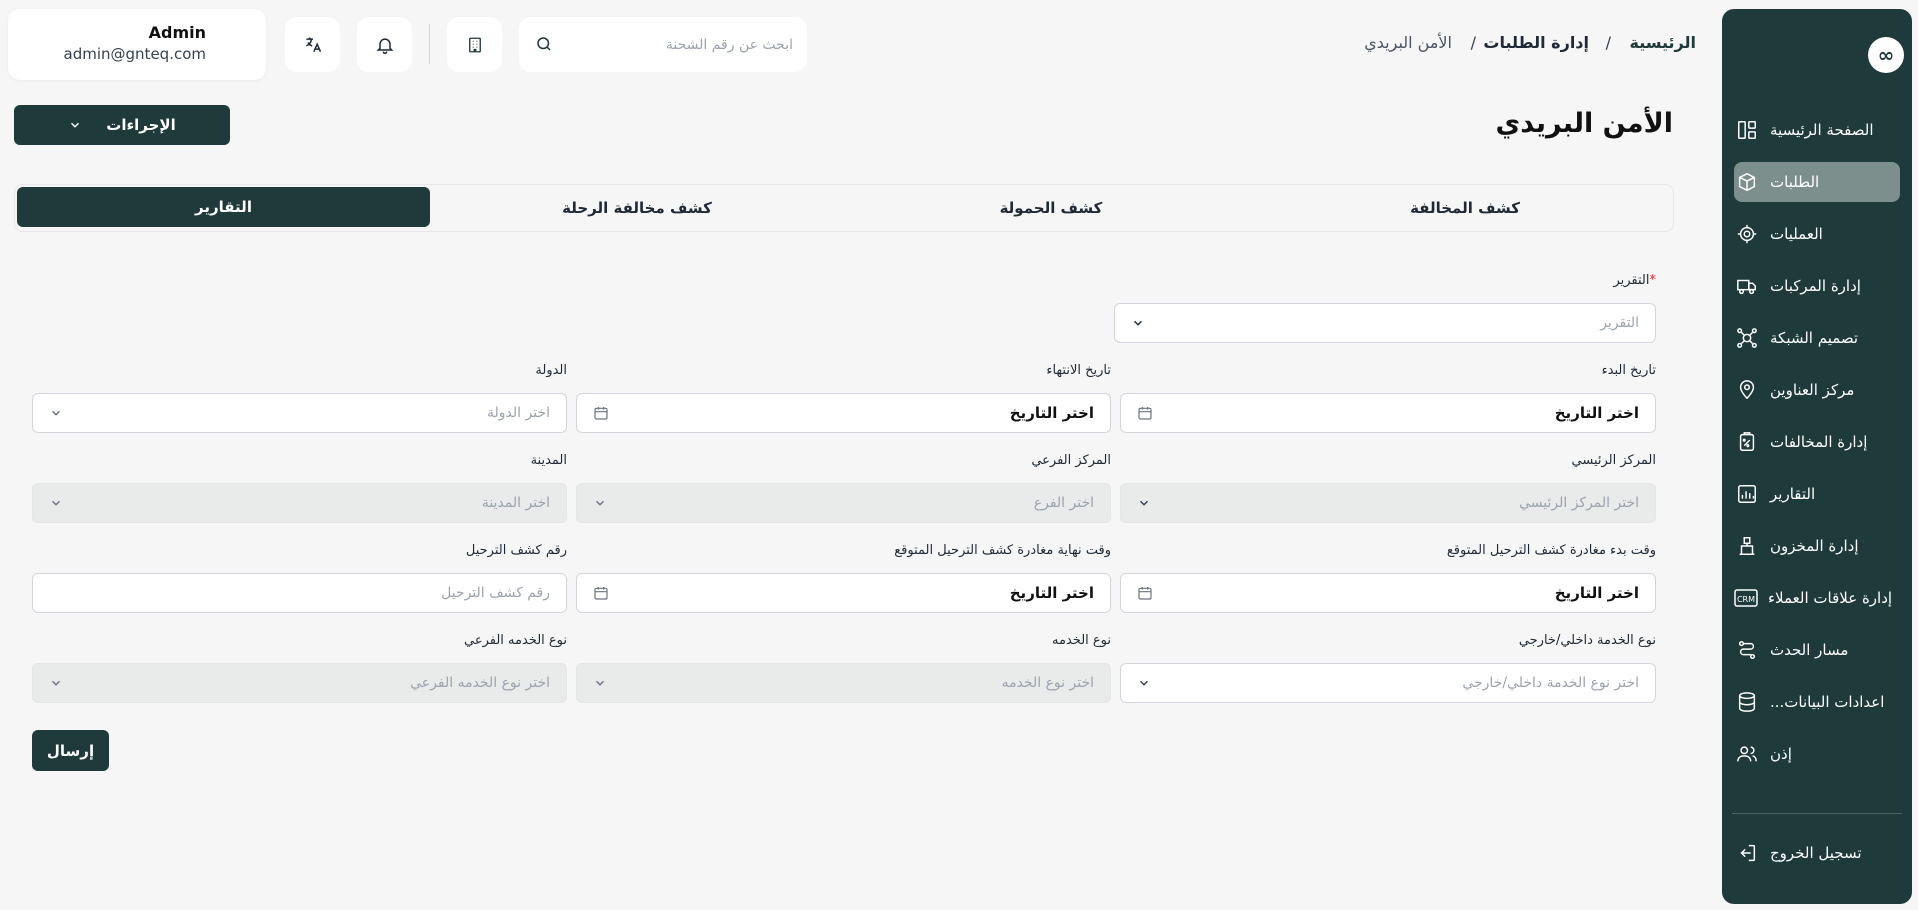 Image resolution: width=1918 pixels, height=910 pixels. What do you see at coordinates (1822, 130) in the screenshot?
I see `sidebar-item-label: الصفحة الرئيسية` at bounding box center [1822, 130].